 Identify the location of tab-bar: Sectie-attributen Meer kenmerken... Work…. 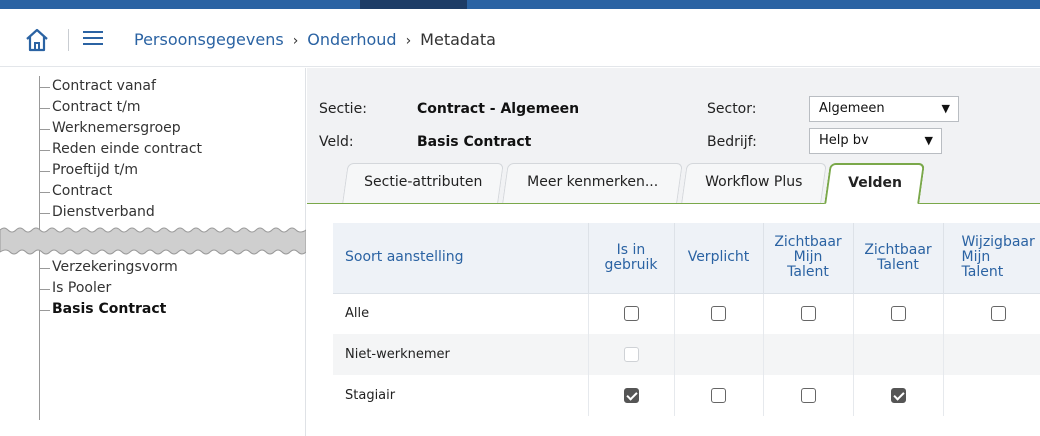
(673, 184).